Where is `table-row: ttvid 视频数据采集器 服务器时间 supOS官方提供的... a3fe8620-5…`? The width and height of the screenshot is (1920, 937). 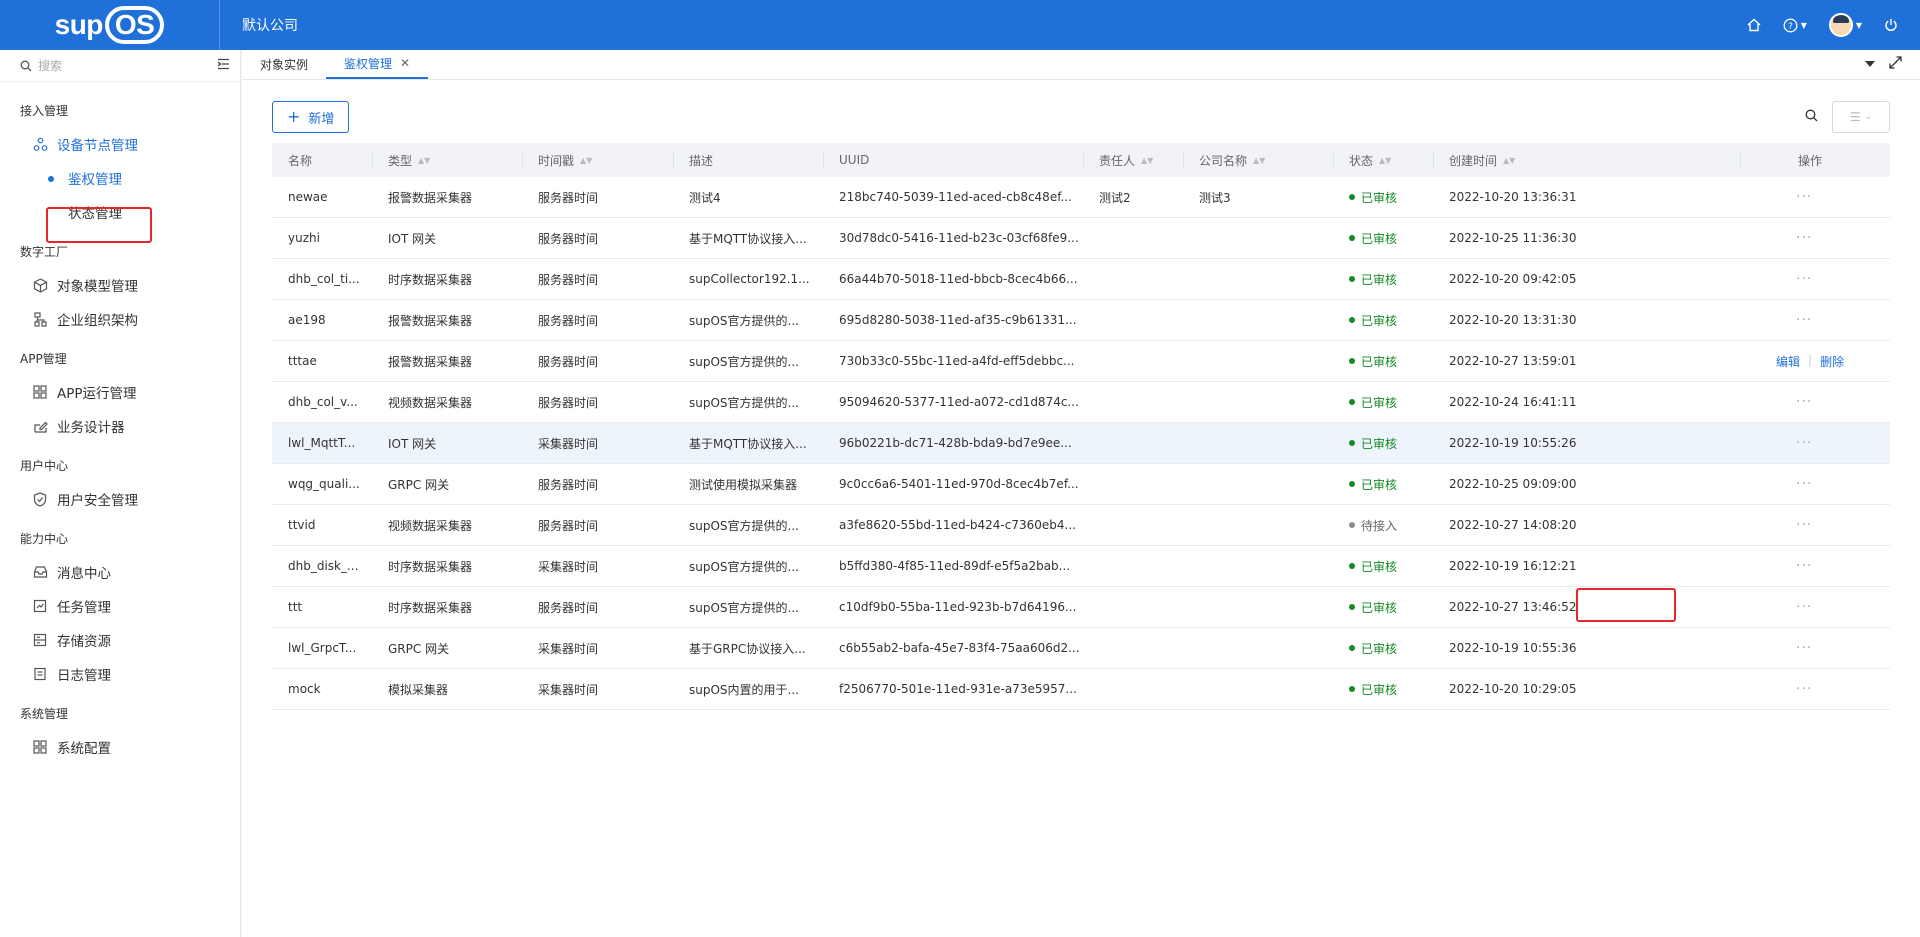
table-row: ttvid 视频数据采集器 服务器时间 supOS官方提供的... a3fe8620-5… is located at coordinates (1081, 525).